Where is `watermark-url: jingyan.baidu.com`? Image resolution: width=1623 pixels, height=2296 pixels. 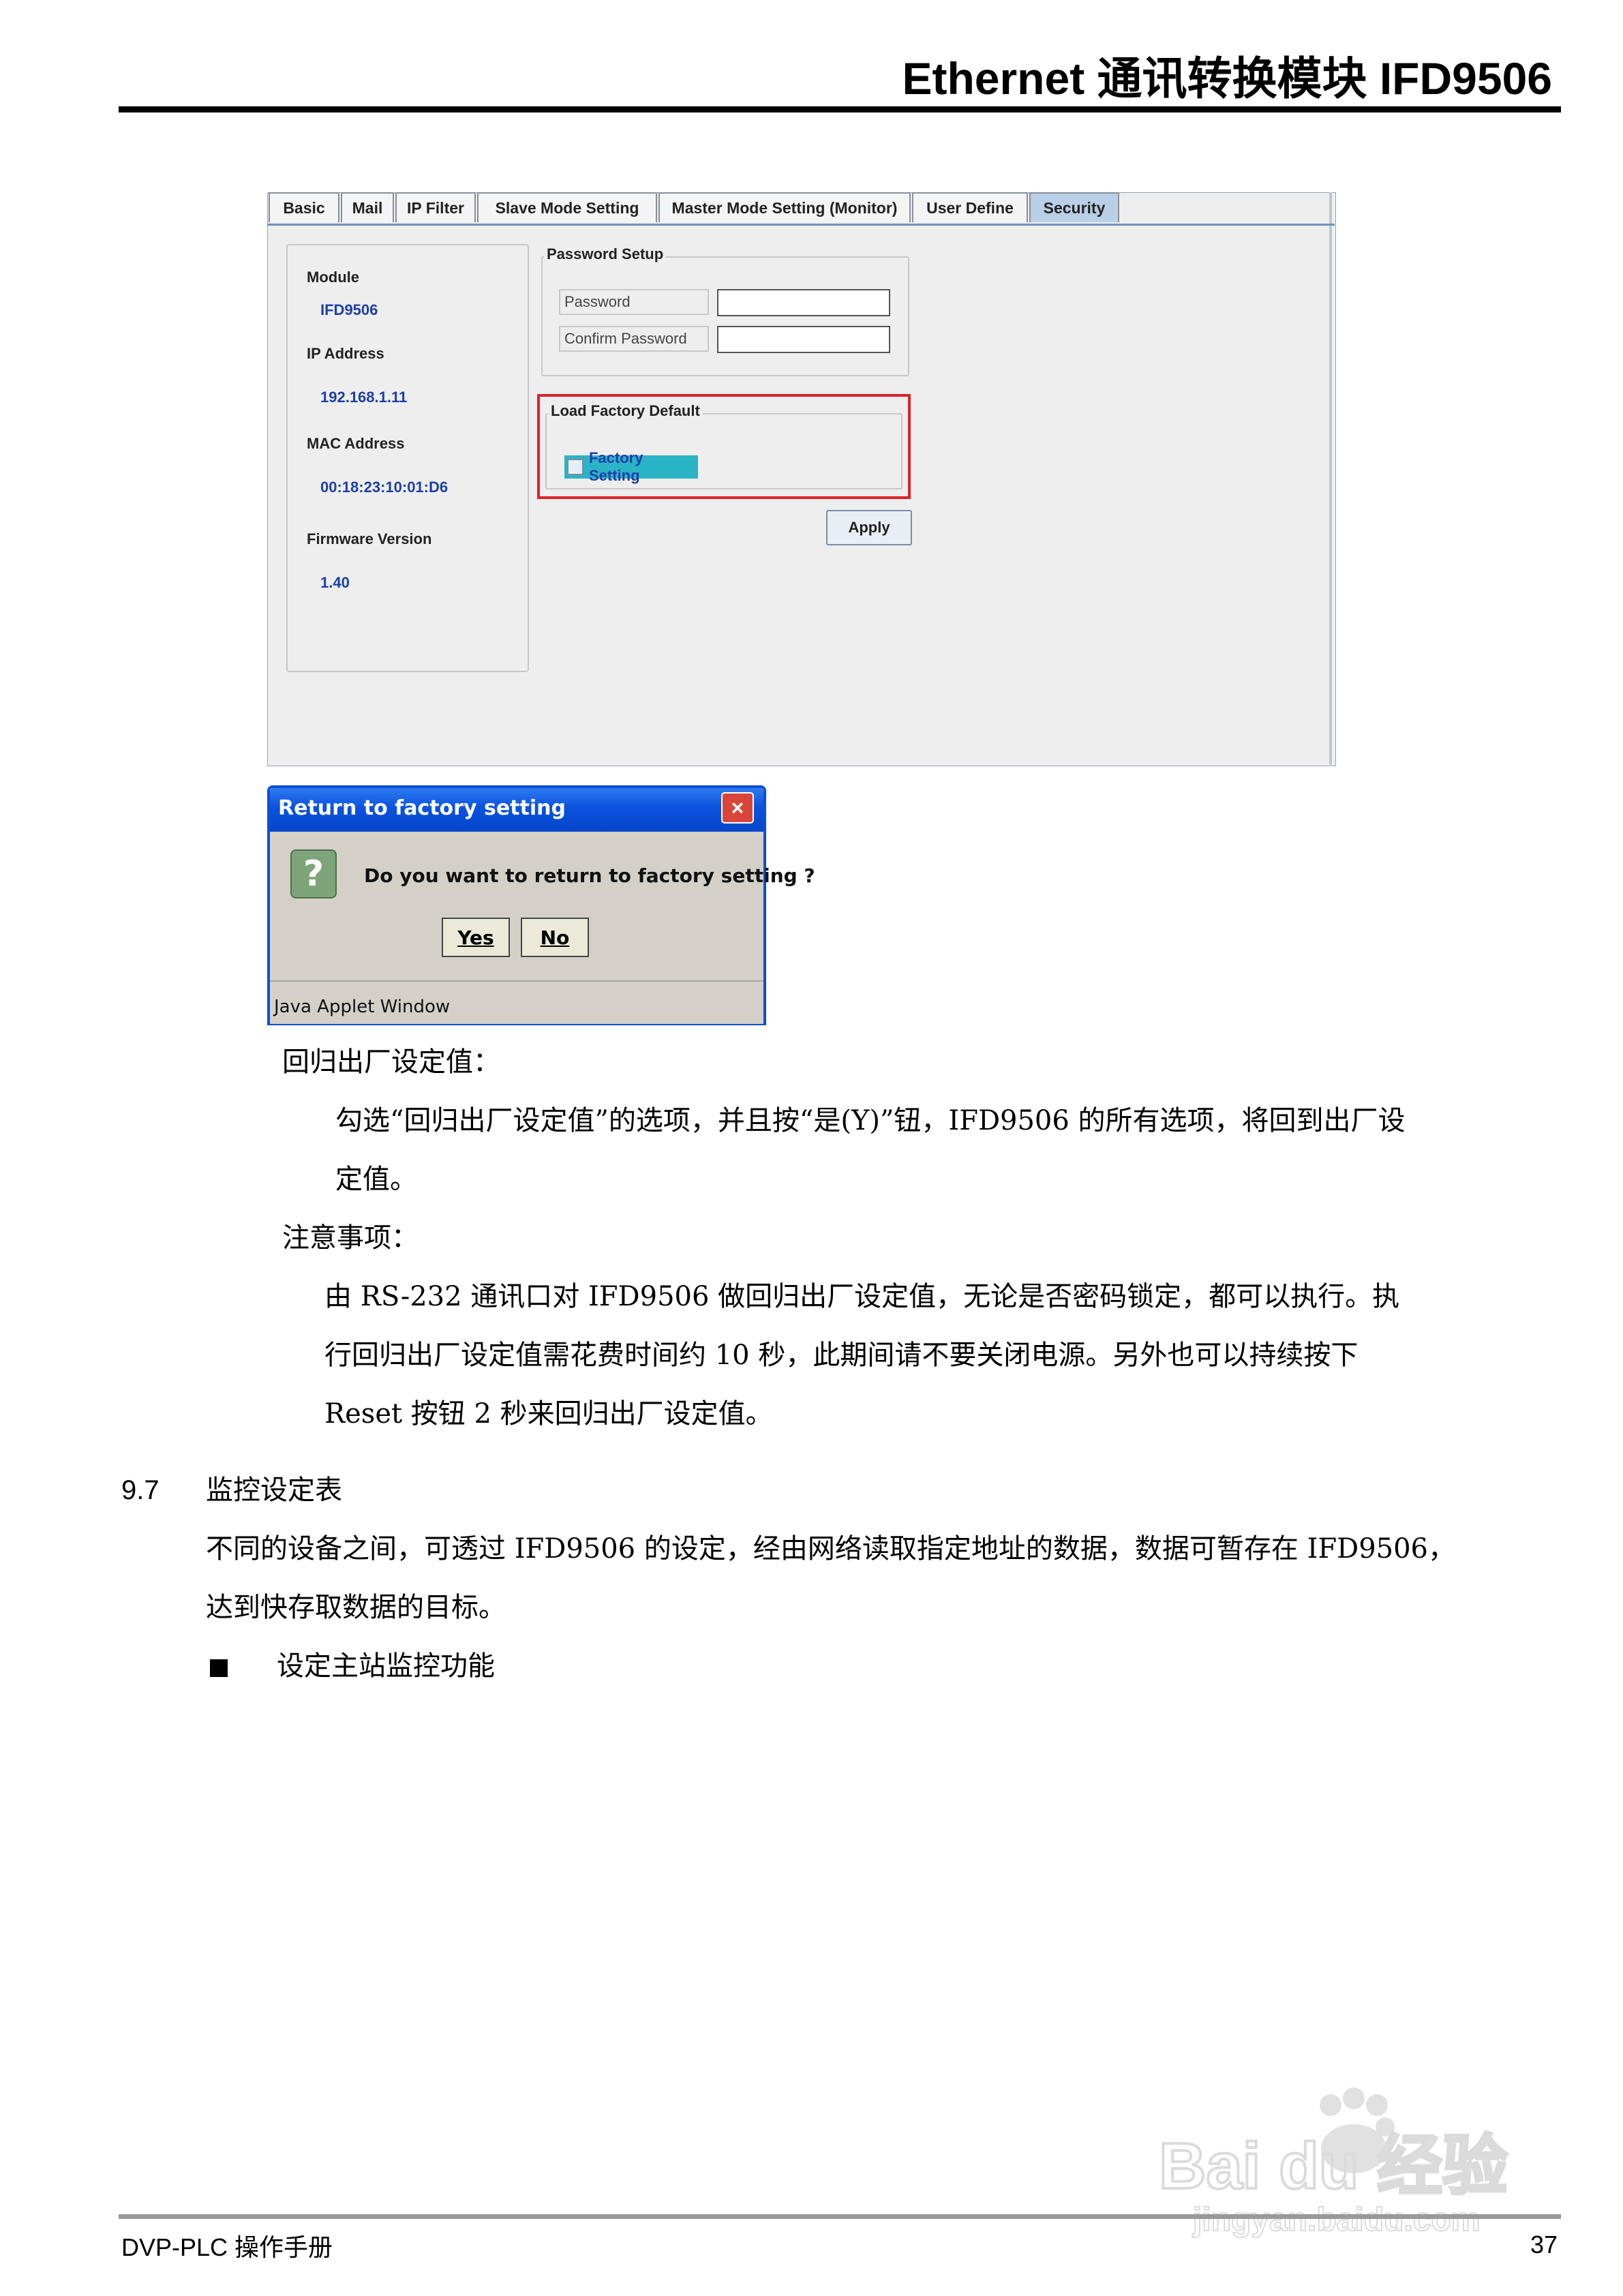
watermark-url: jingyan.baidu.com is located at coordinates (1336, 2220).